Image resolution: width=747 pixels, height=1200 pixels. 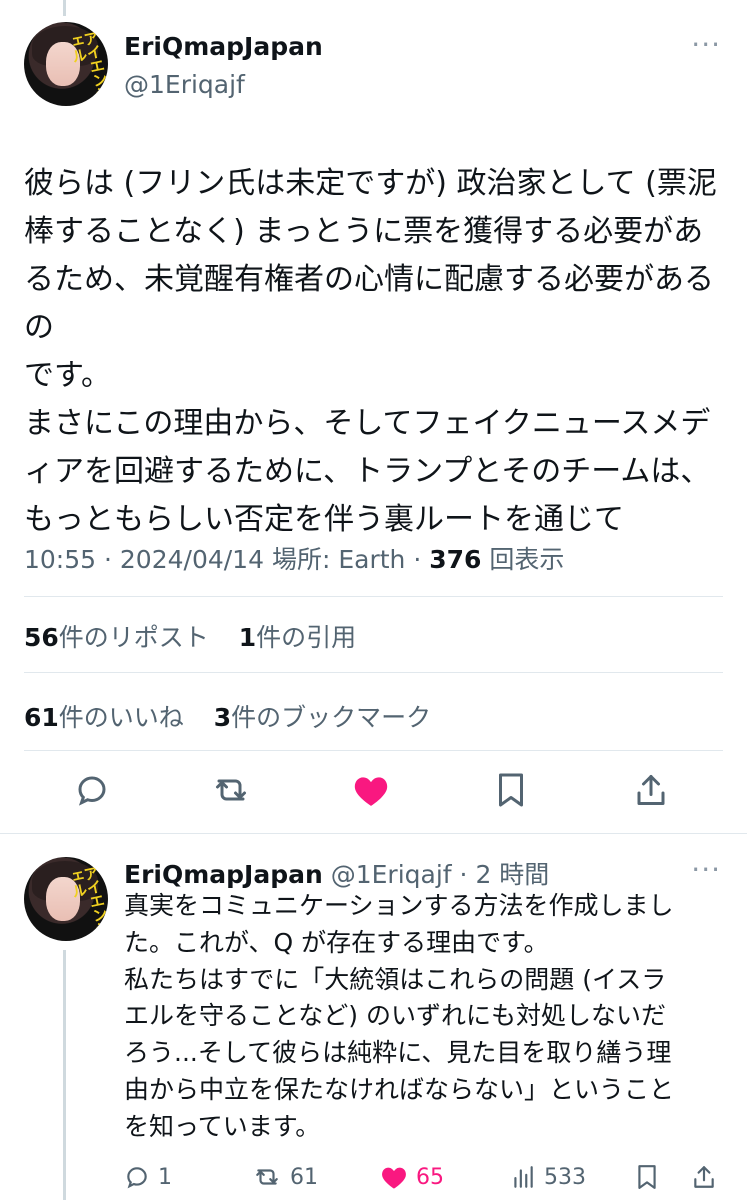 I want to click on like-stats: 61件のいいね 3件のブックマーク, so click(x=227, y=716).